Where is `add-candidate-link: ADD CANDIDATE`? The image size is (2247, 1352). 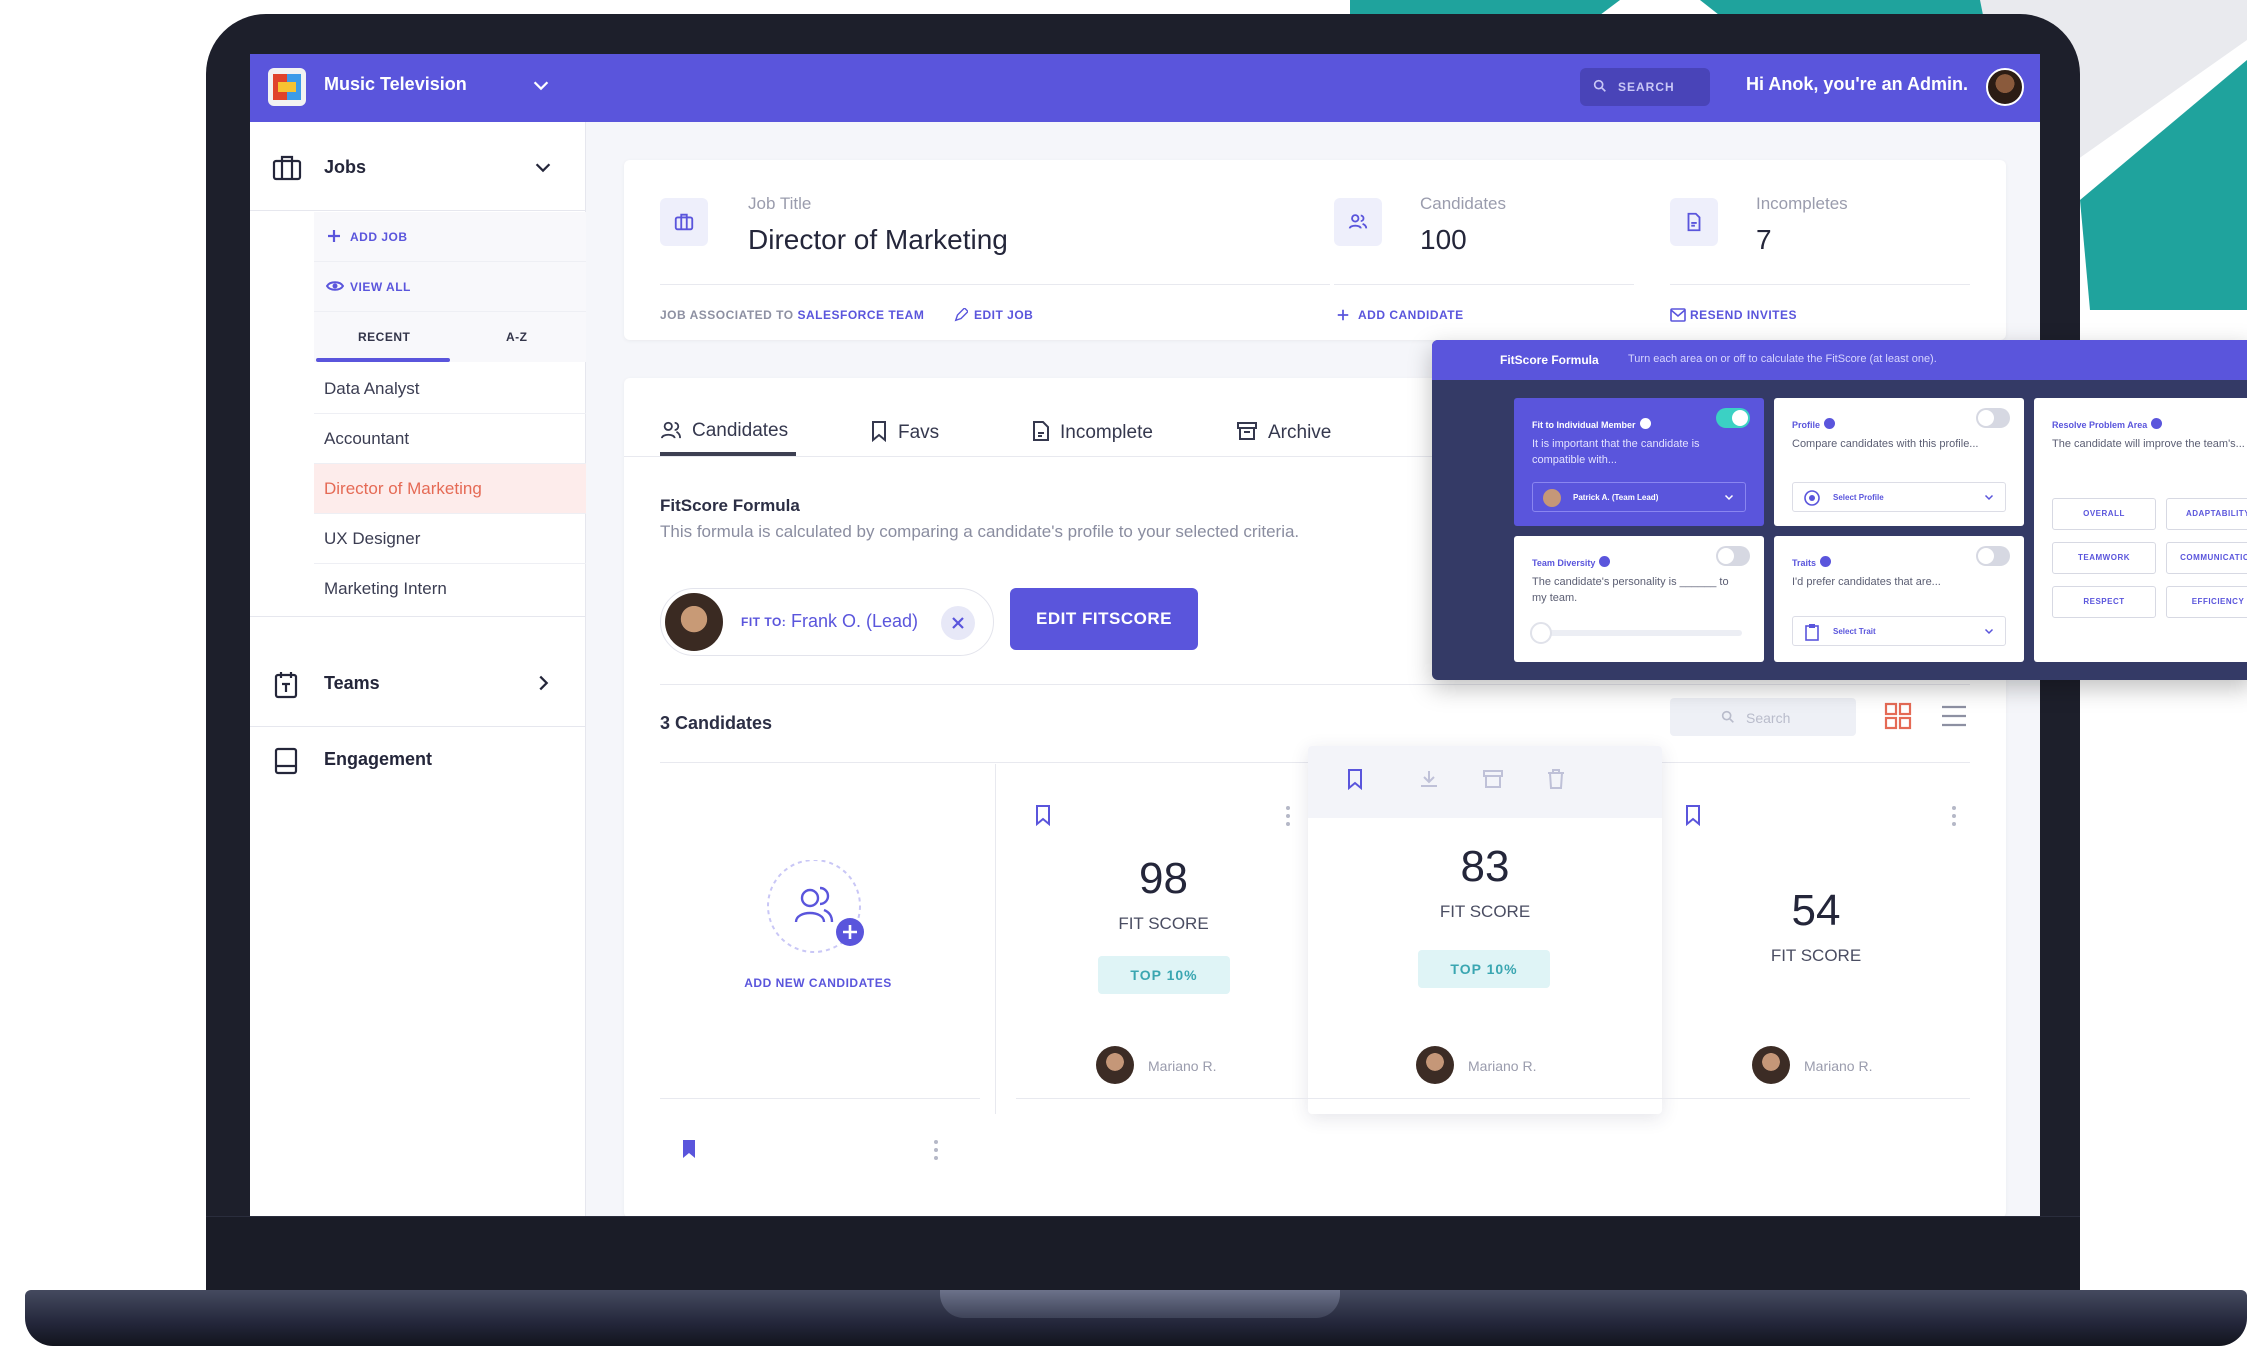 add-candidate-link: ADD CANDIDATE is located at coordinates (1411, 315).